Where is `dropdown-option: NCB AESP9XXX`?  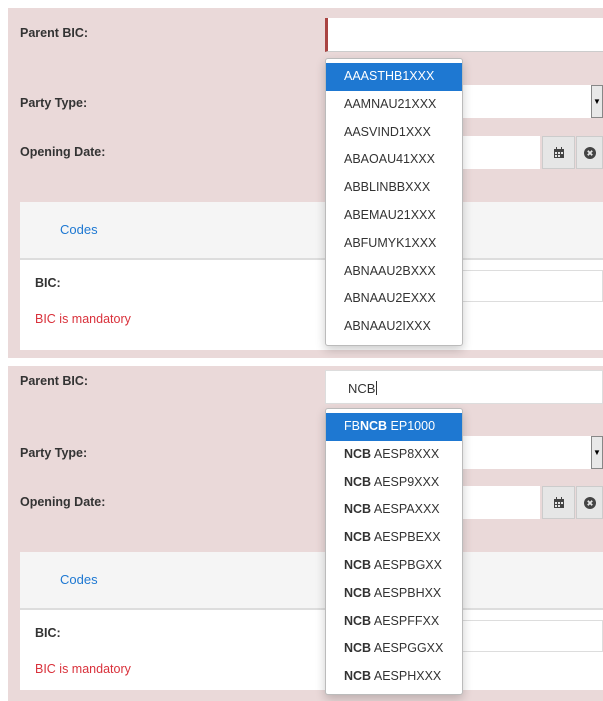
dropdown-option: NCB AESP9XXX is located at coordinates (394, 483).